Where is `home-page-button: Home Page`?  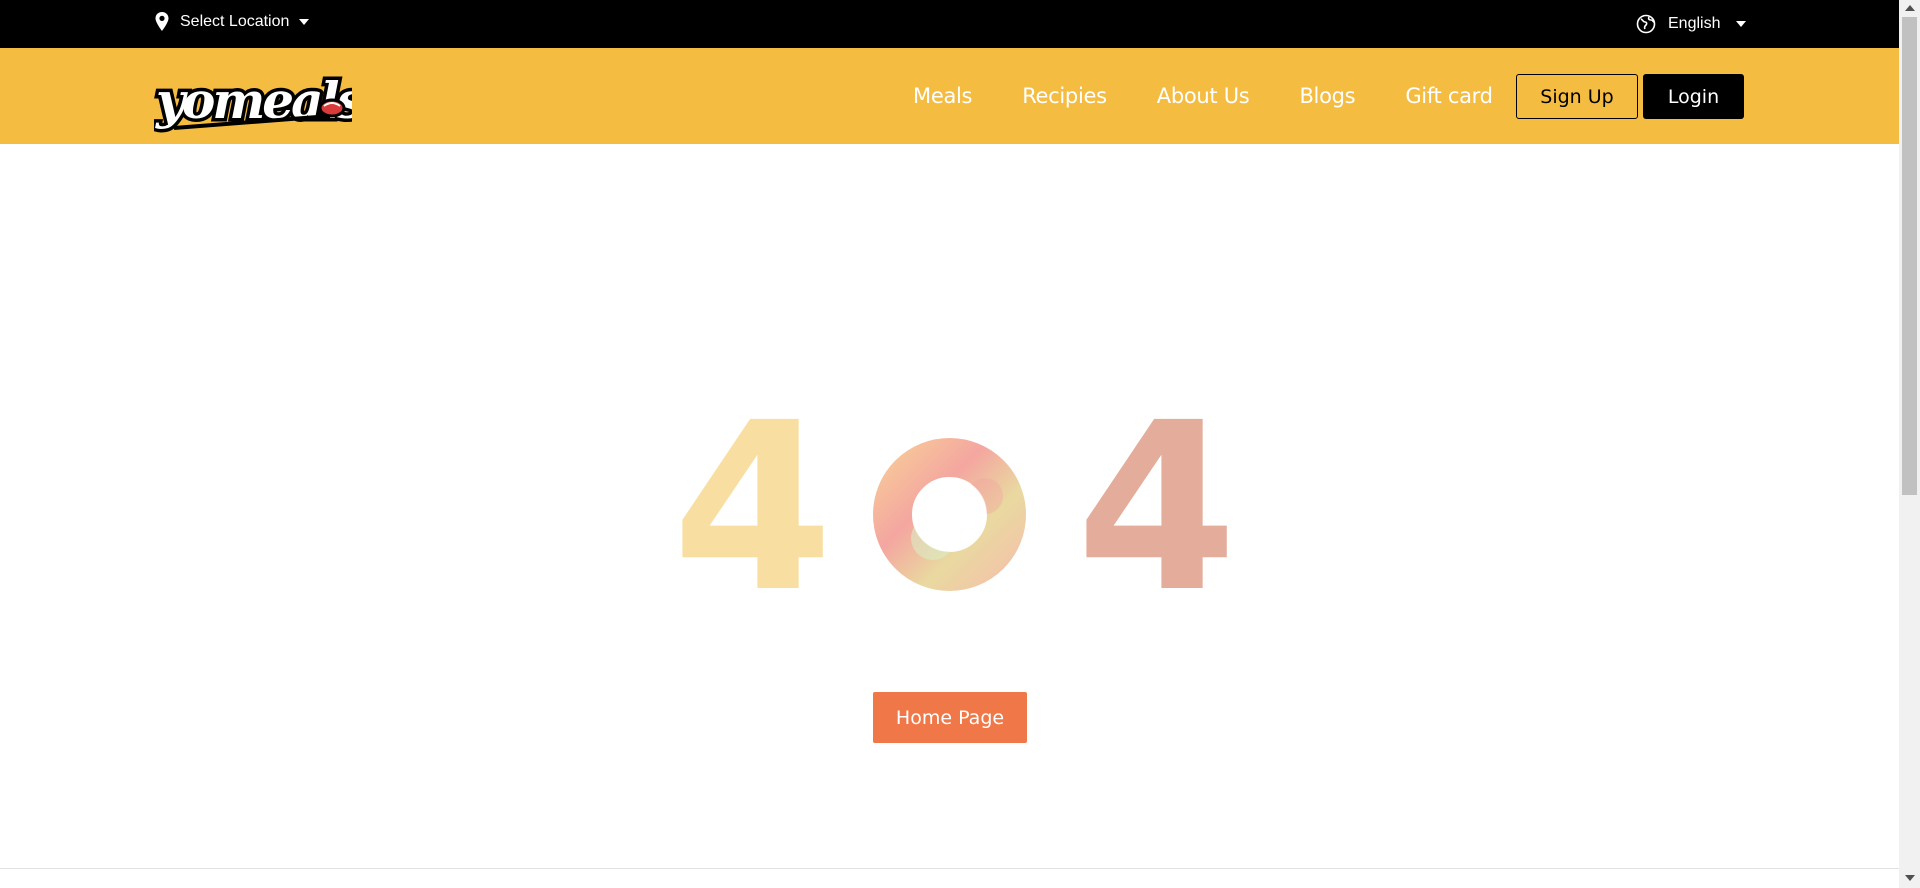
home-page-button: Home Page is located at coordinates (950, 717).